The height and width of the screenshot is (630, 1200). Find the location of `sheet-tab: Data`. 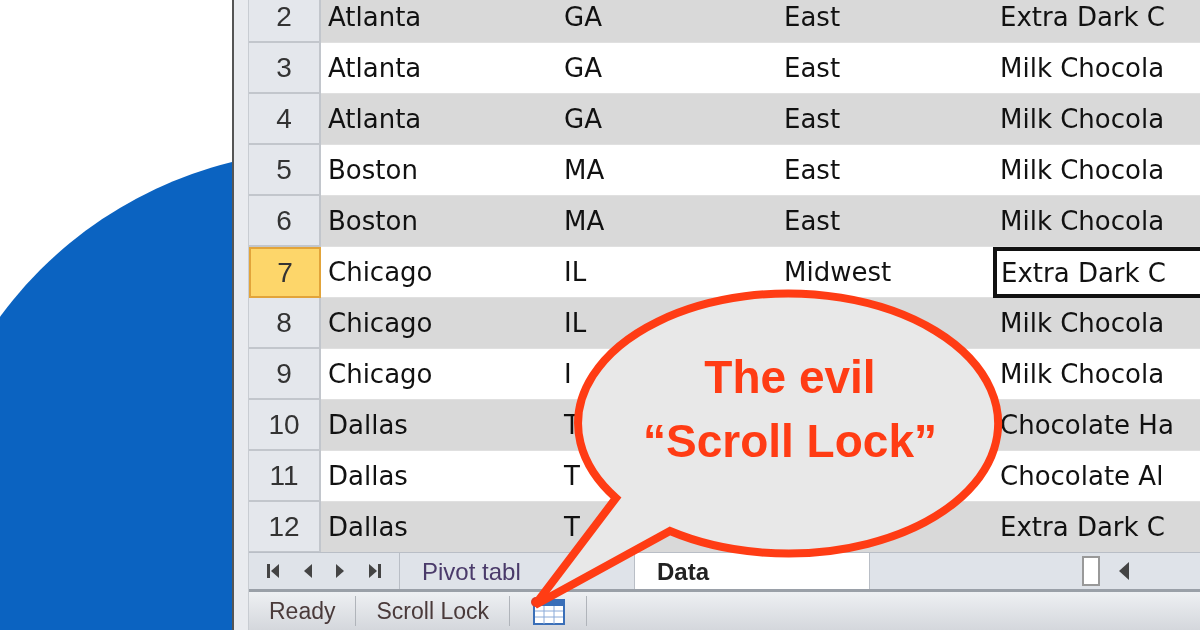

sheet-tab: Data is located at coordinates (752, 571).